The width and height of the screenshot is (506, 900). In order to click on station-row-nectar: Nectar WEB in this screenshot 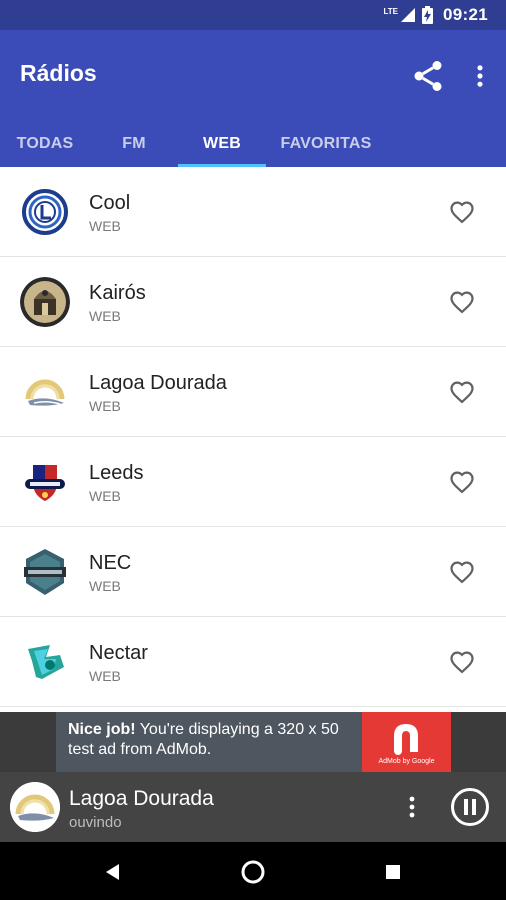, I will do `click(253, 662)`.